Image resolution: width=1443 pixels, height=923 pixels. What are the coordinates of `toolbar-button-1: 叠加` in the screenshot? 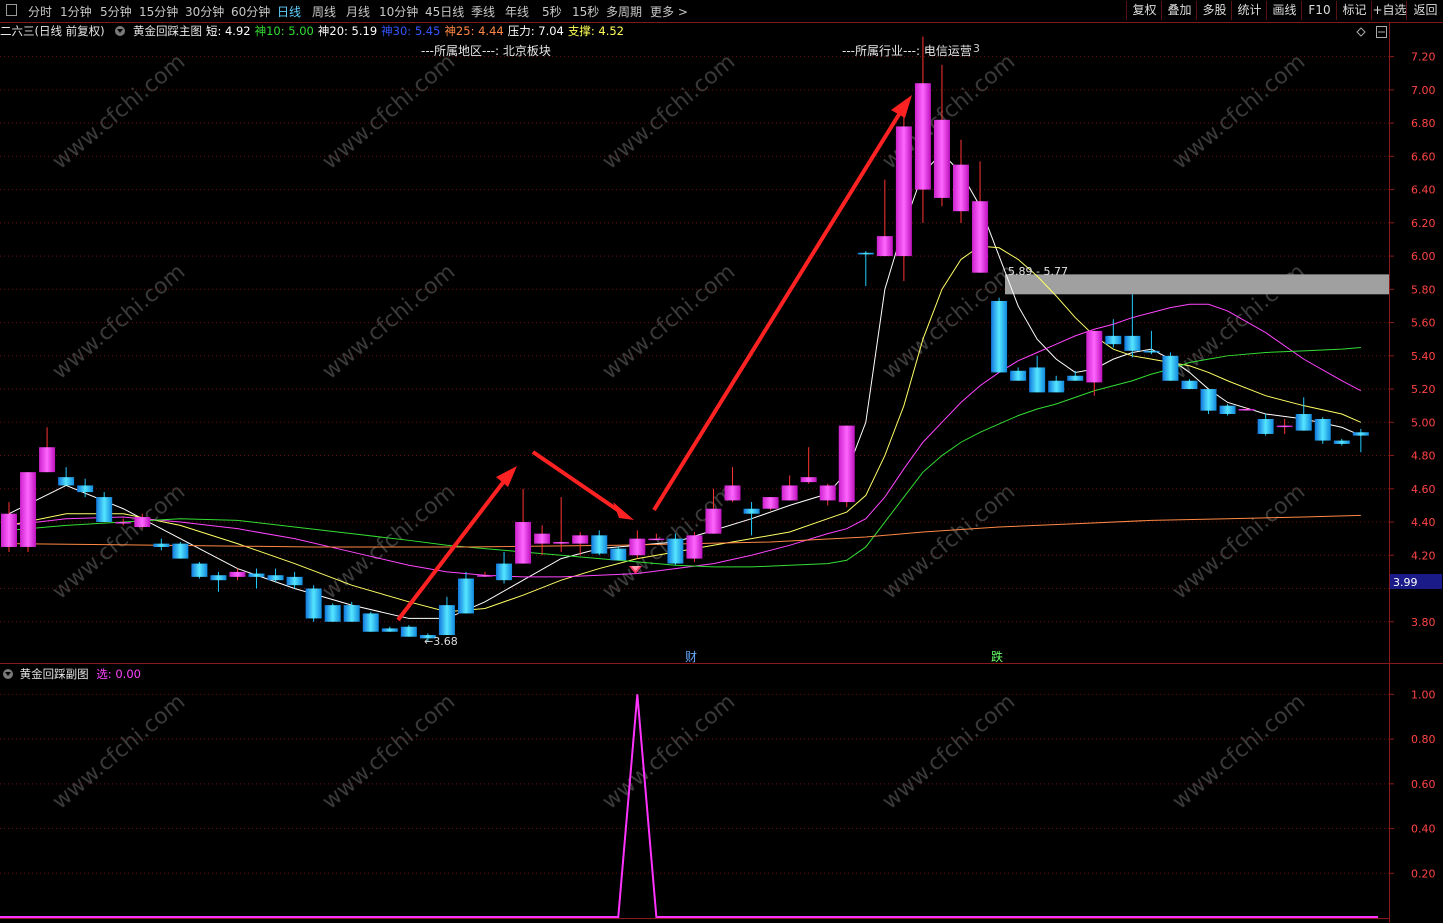 It's located at (1179, 10).